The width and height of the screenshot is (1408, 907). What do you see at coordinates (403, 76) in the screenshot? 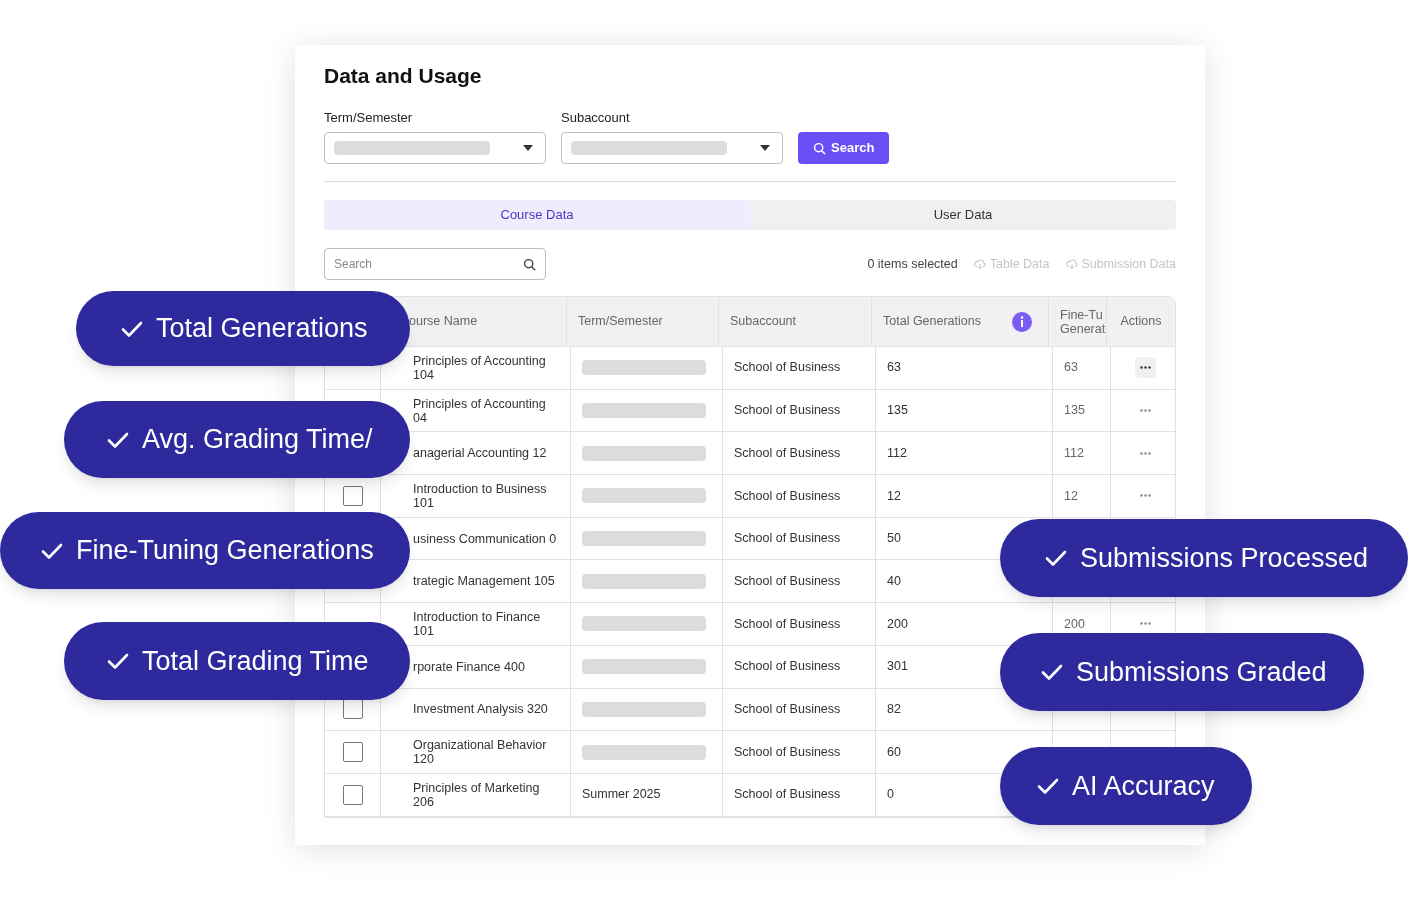
I see `page-title: Data and Usage` at bounding box center [403, 76].